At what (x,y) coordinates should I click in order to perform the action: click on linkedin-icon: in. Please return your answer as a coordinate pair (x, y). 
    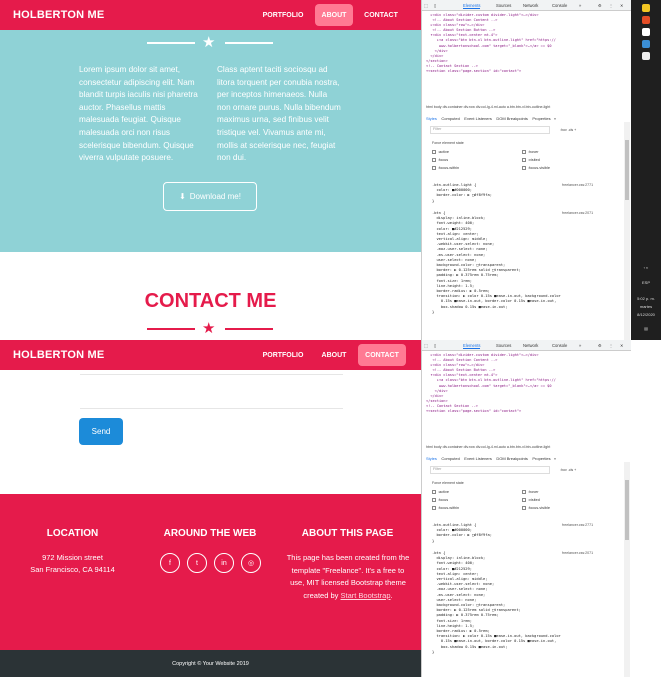
    Looking at the image, I should click on (224, 563).